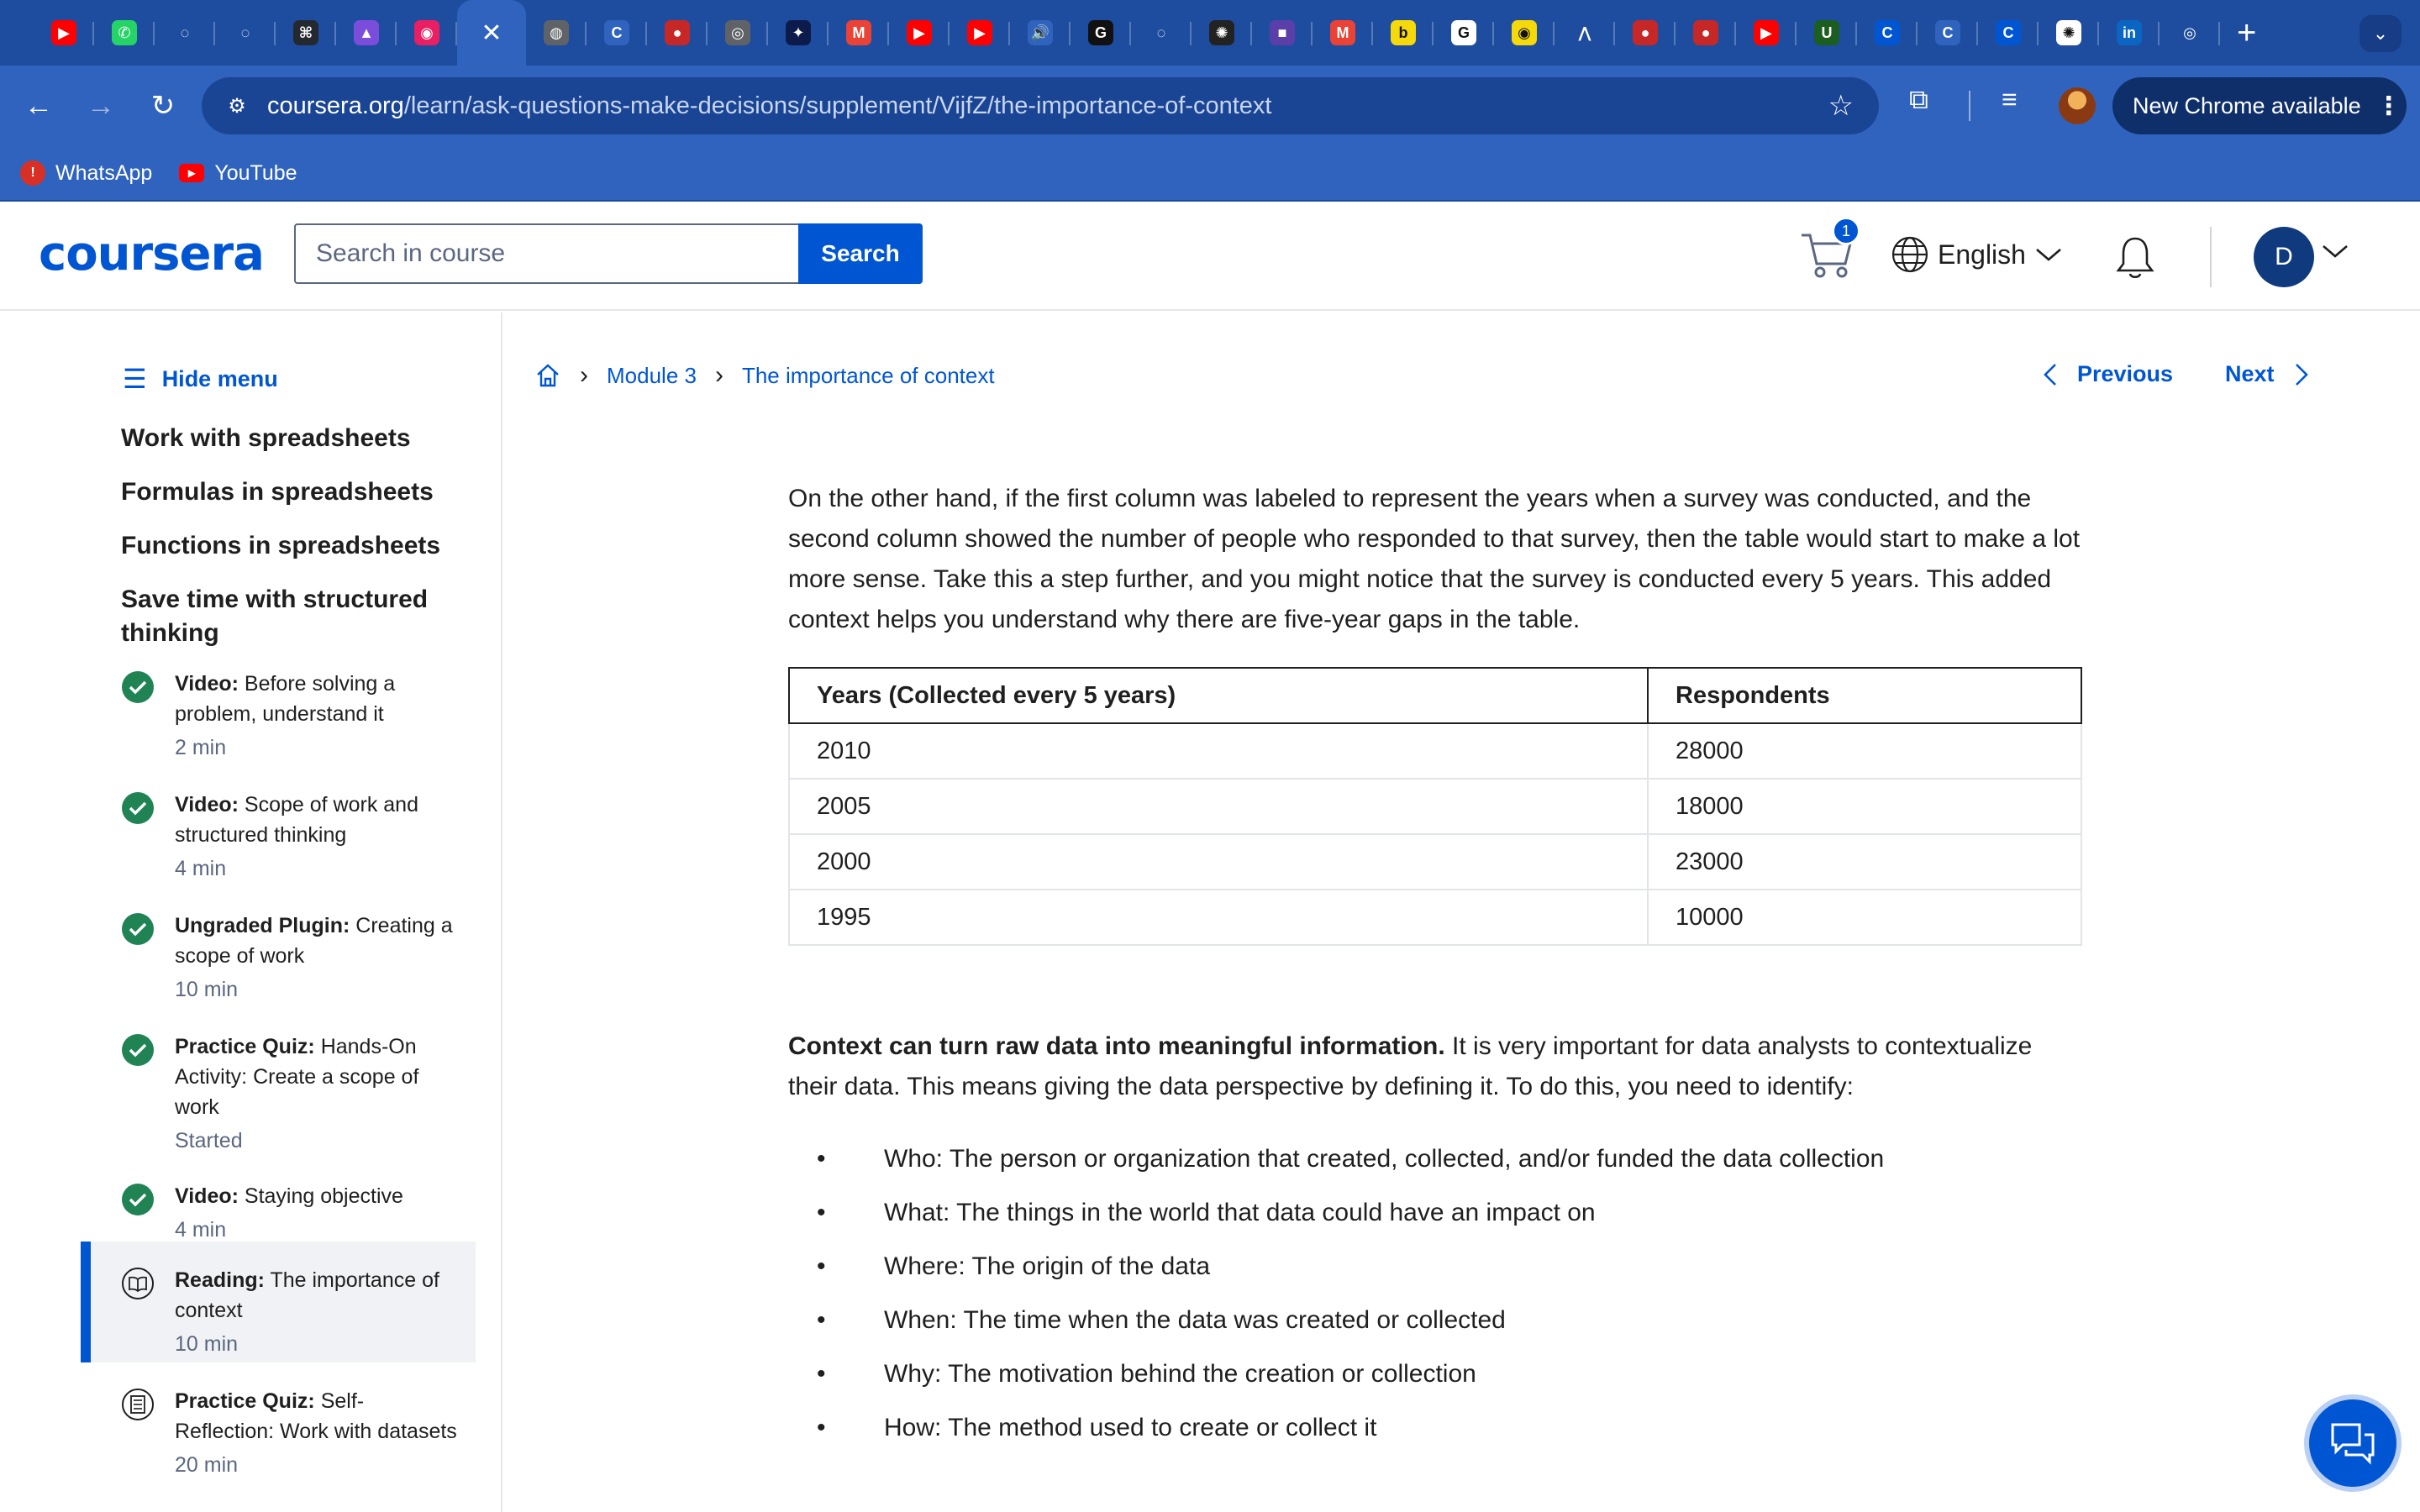  I want to click on gmail-icon: M, so click(858, 32).